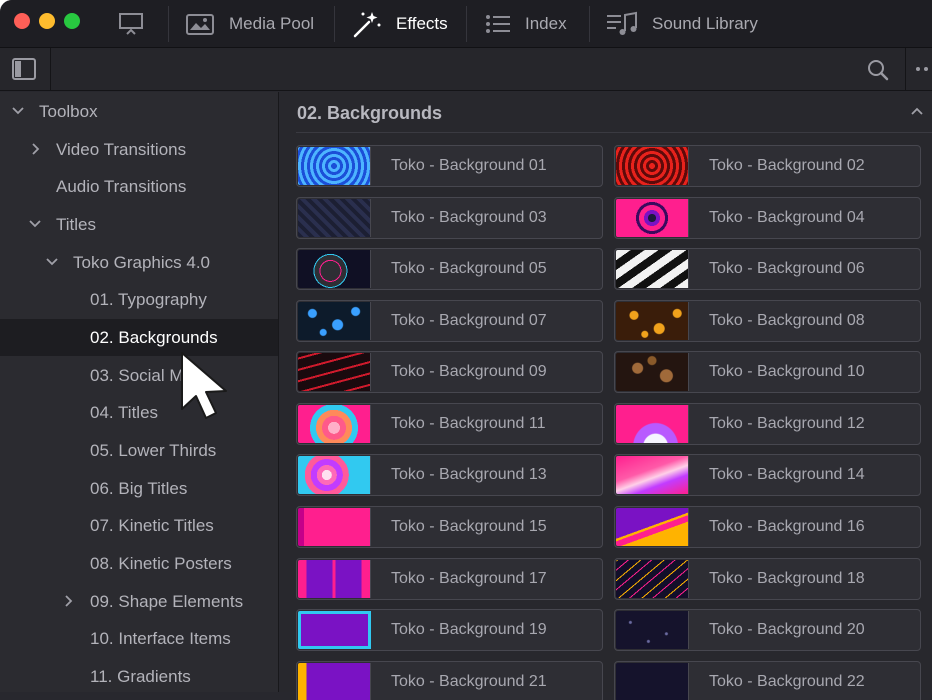 This screenshot has width=932, height=700. Describe the element at coordinates (449, 680) in the screenshot. I see `effect-tile: Toko - Background 21` at that location.